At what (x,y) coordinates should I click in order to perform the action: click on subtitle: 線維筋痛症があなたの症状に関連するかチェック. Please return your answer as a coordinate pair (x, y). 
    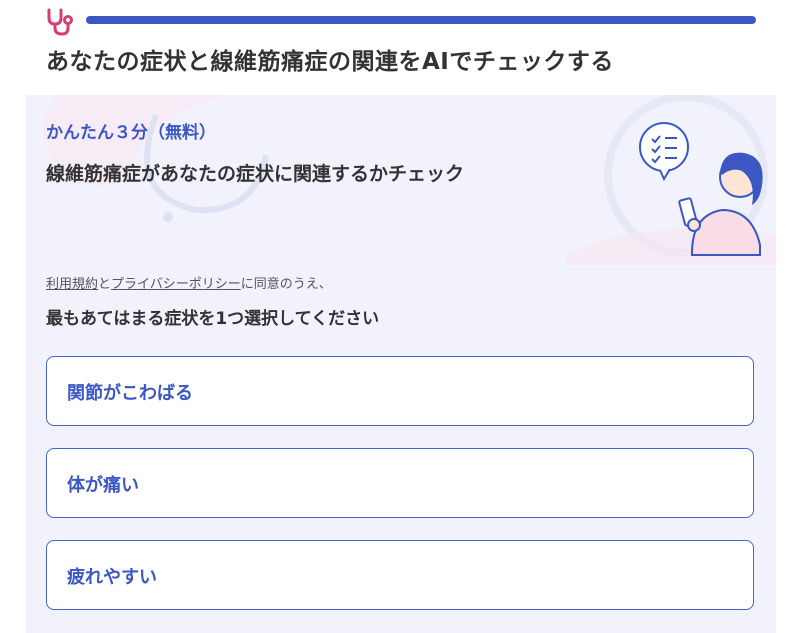
    Looking at the image, I should click on (255, 174).